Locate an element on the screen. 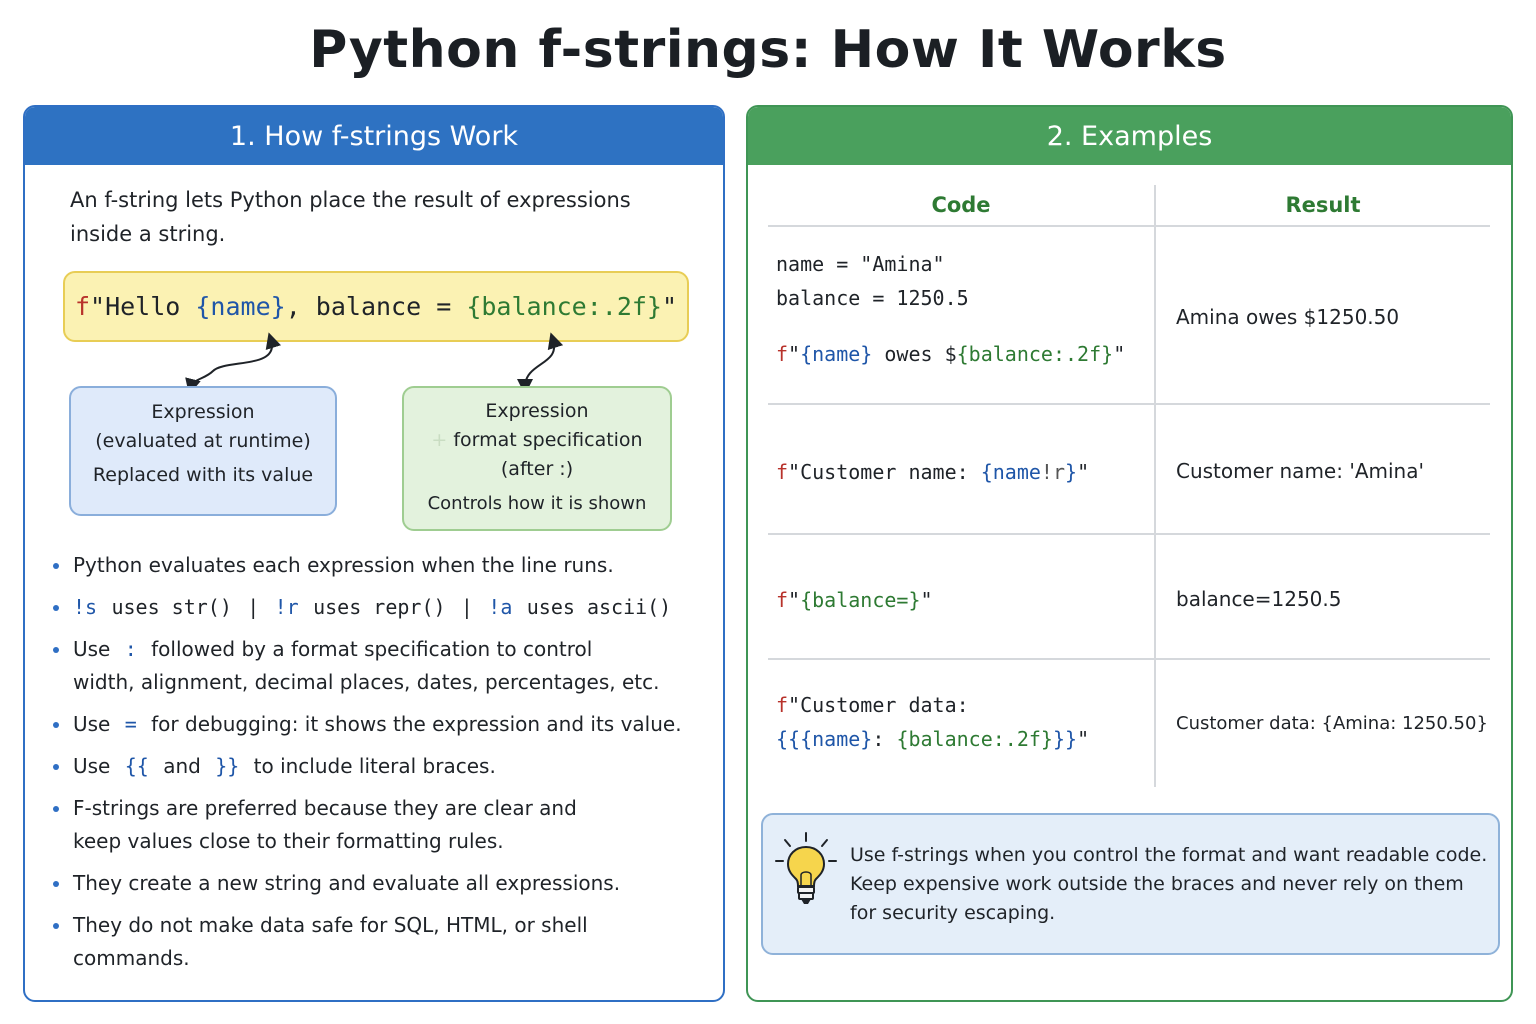 The image size is (1536, 1024). code-line: {{{name}: {balance:.2f}}}" is located at coordinates (961, 739).